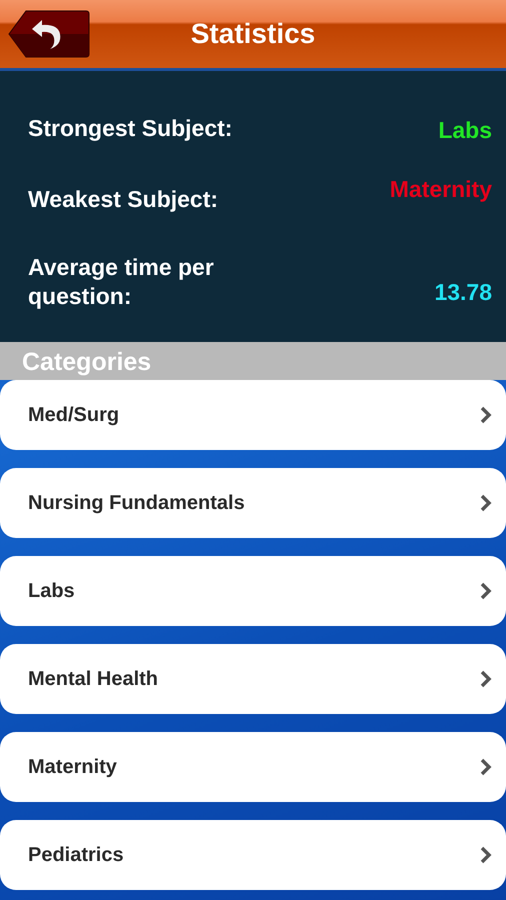 The image size is (506, 900). Describe the element at coordinates (131, 128) in the screenshot. I see `stat-label: Strongest Subject:` at that location.